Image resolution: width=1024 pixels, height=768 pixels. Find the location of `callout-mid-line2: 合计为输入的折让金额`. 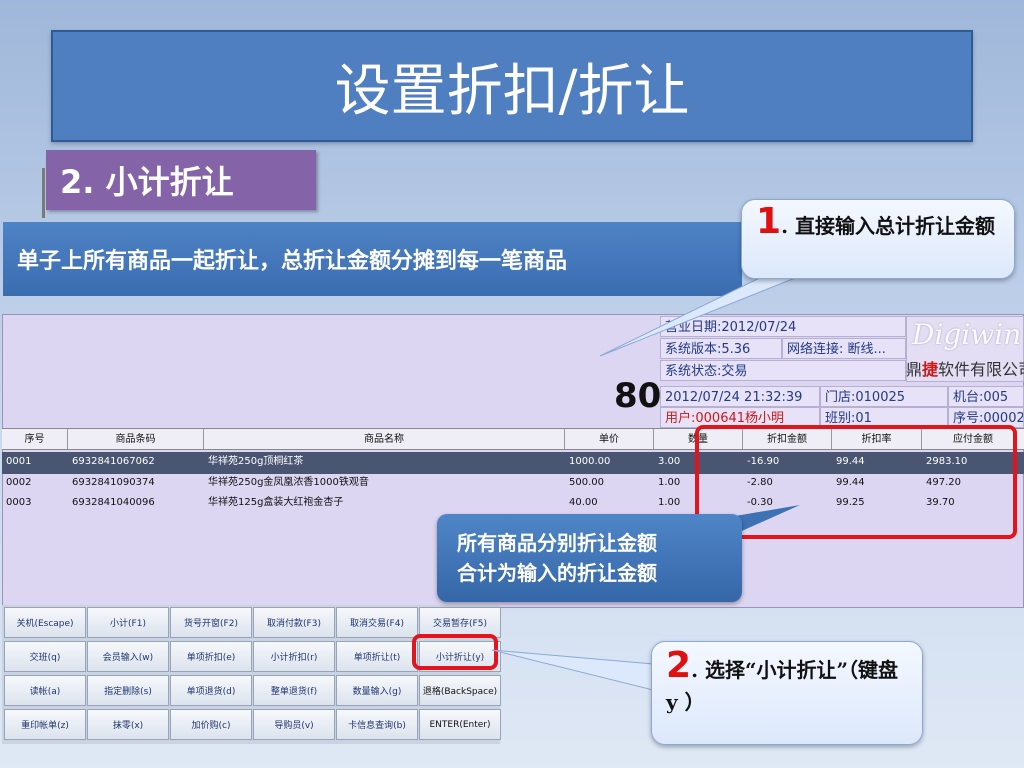

callout-mid-line2: 合计为输入的折让金额 is located at coordinates (557, 573).